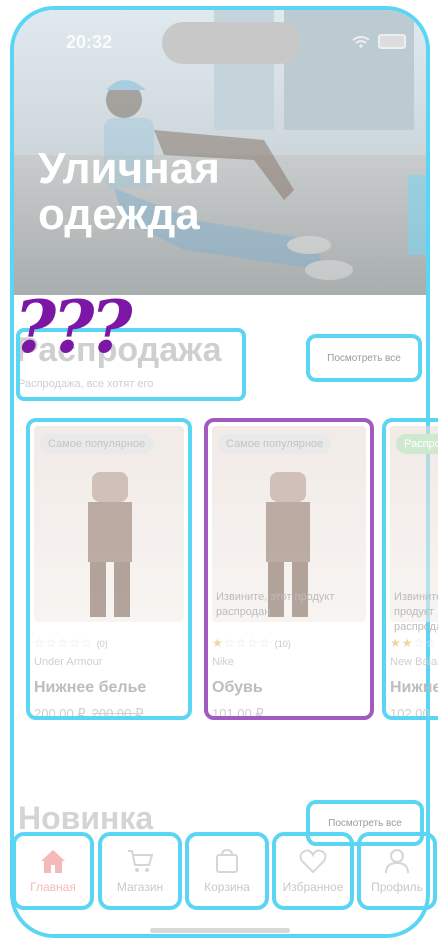 This screenshot has height=943, width=438. What do you see at coordinates (68, 662) in the screenshot?
I see `product-brand: Under Armour` at bounding box center [68, 662].